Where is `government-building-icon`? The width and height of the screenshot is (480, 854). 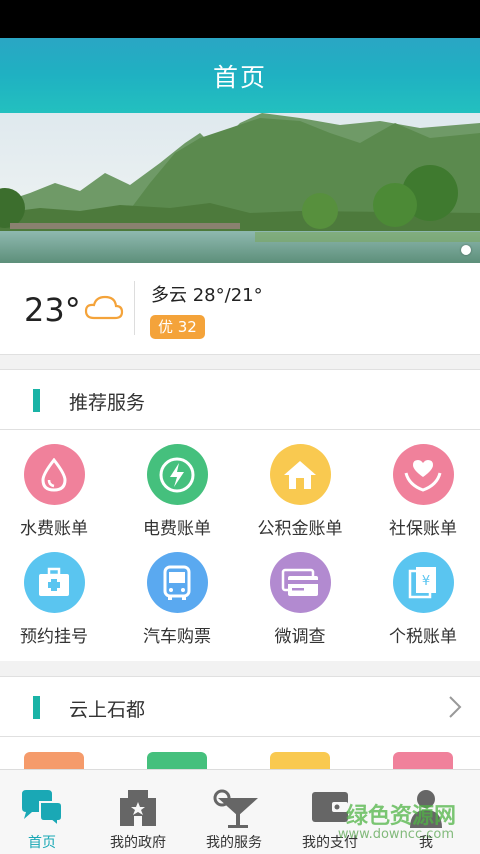 government-building-icon is located at coordinates (138, 810).